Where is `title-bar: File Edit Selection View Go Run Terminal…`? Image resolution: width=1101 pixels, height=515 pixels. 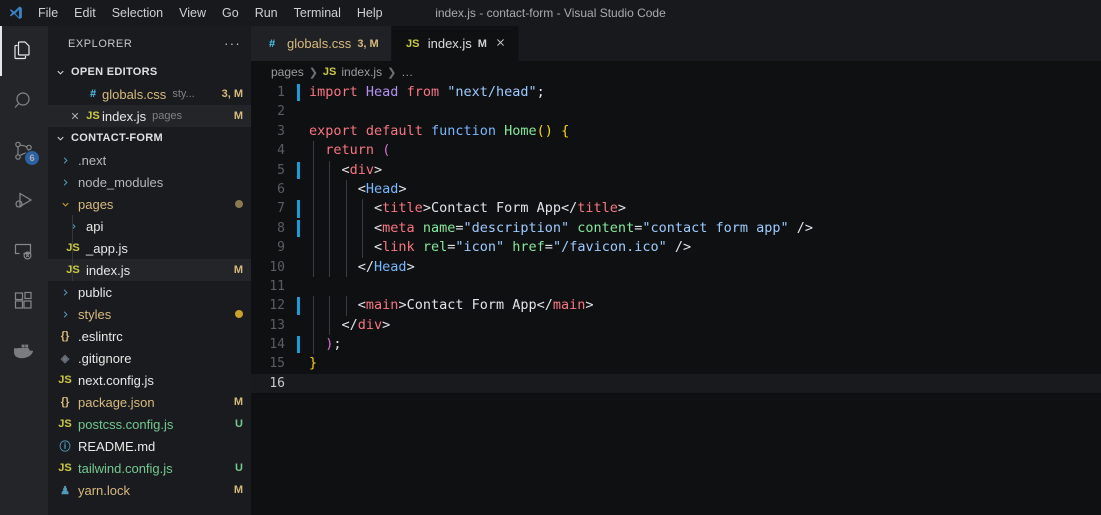 title-bar: File Edit Selection View Go Run Terminal… is located at coordinates (550, 13).